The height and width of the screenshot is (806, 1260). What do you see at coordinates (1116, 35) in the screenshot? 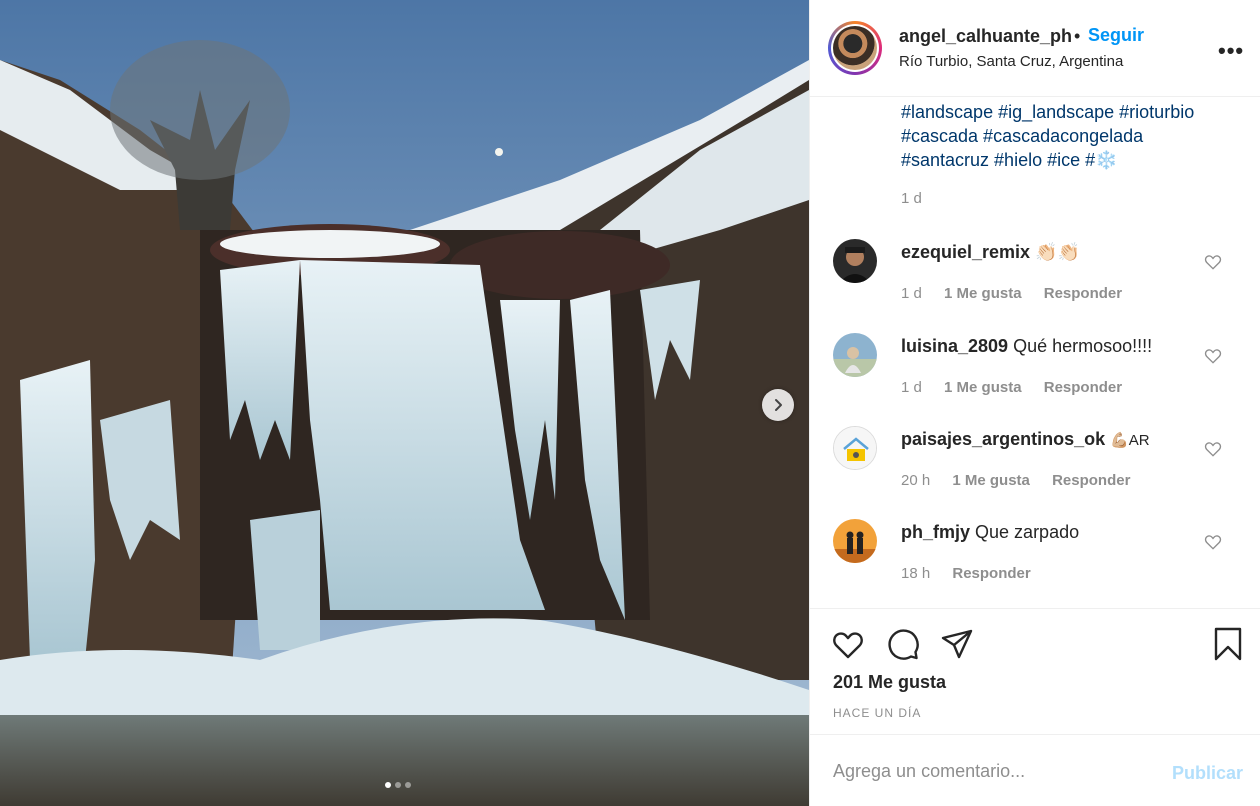
I see `follow-button: Seguir` at bounding box center [1116, 35].